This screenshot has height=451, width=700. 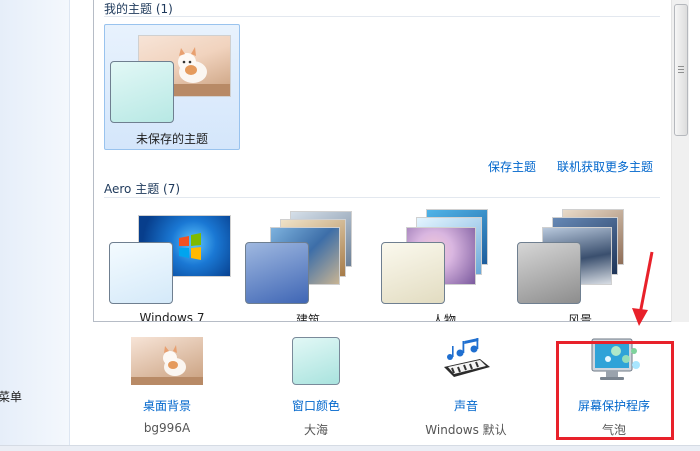 What do you see at coordinates (316, 361) in the screenshot?
I see `window-color-icon` at bounding box center [316, 361].